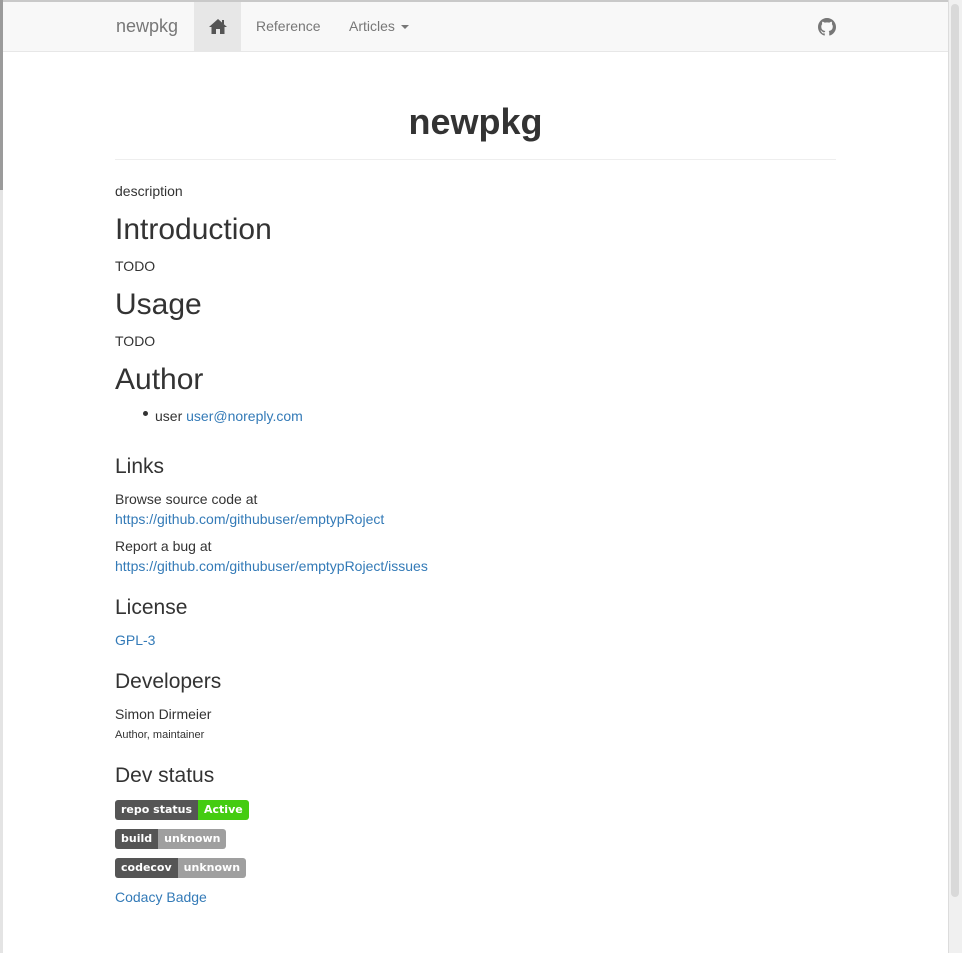  I want to click on nav-home, so click(217, 26).